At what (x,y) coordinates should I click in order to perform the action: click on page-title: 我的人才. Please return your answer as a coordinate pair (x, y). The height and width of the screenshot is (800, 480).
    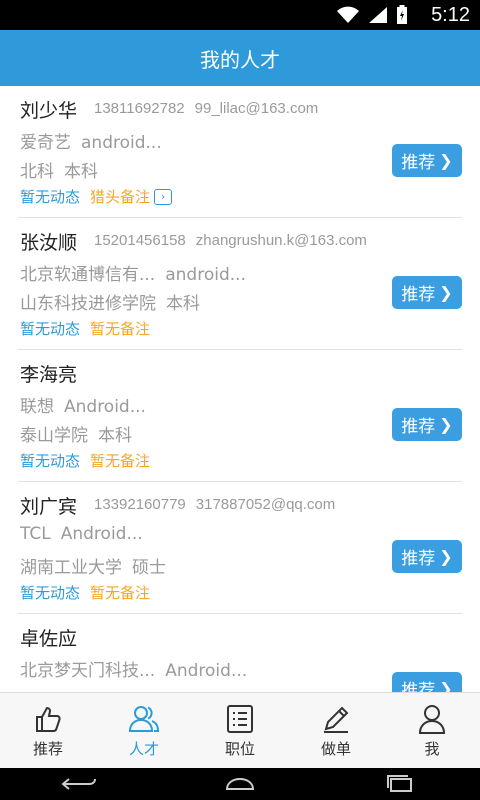
    Looking at the image, I should click on (240, 59).